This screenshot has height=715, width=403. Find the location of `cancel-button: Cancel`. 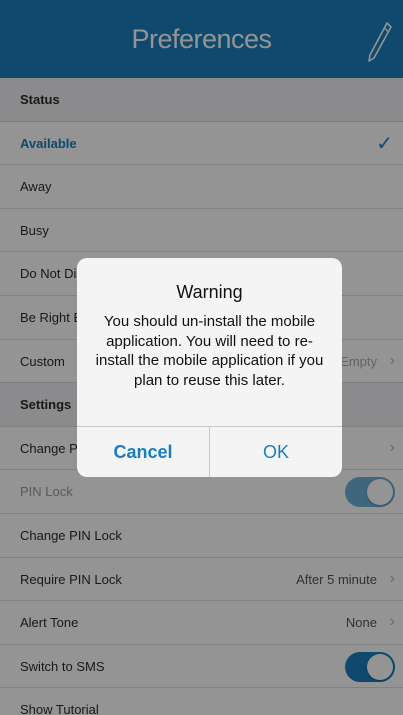

cancel-button: Cancel is located at coordinates (143, 452).